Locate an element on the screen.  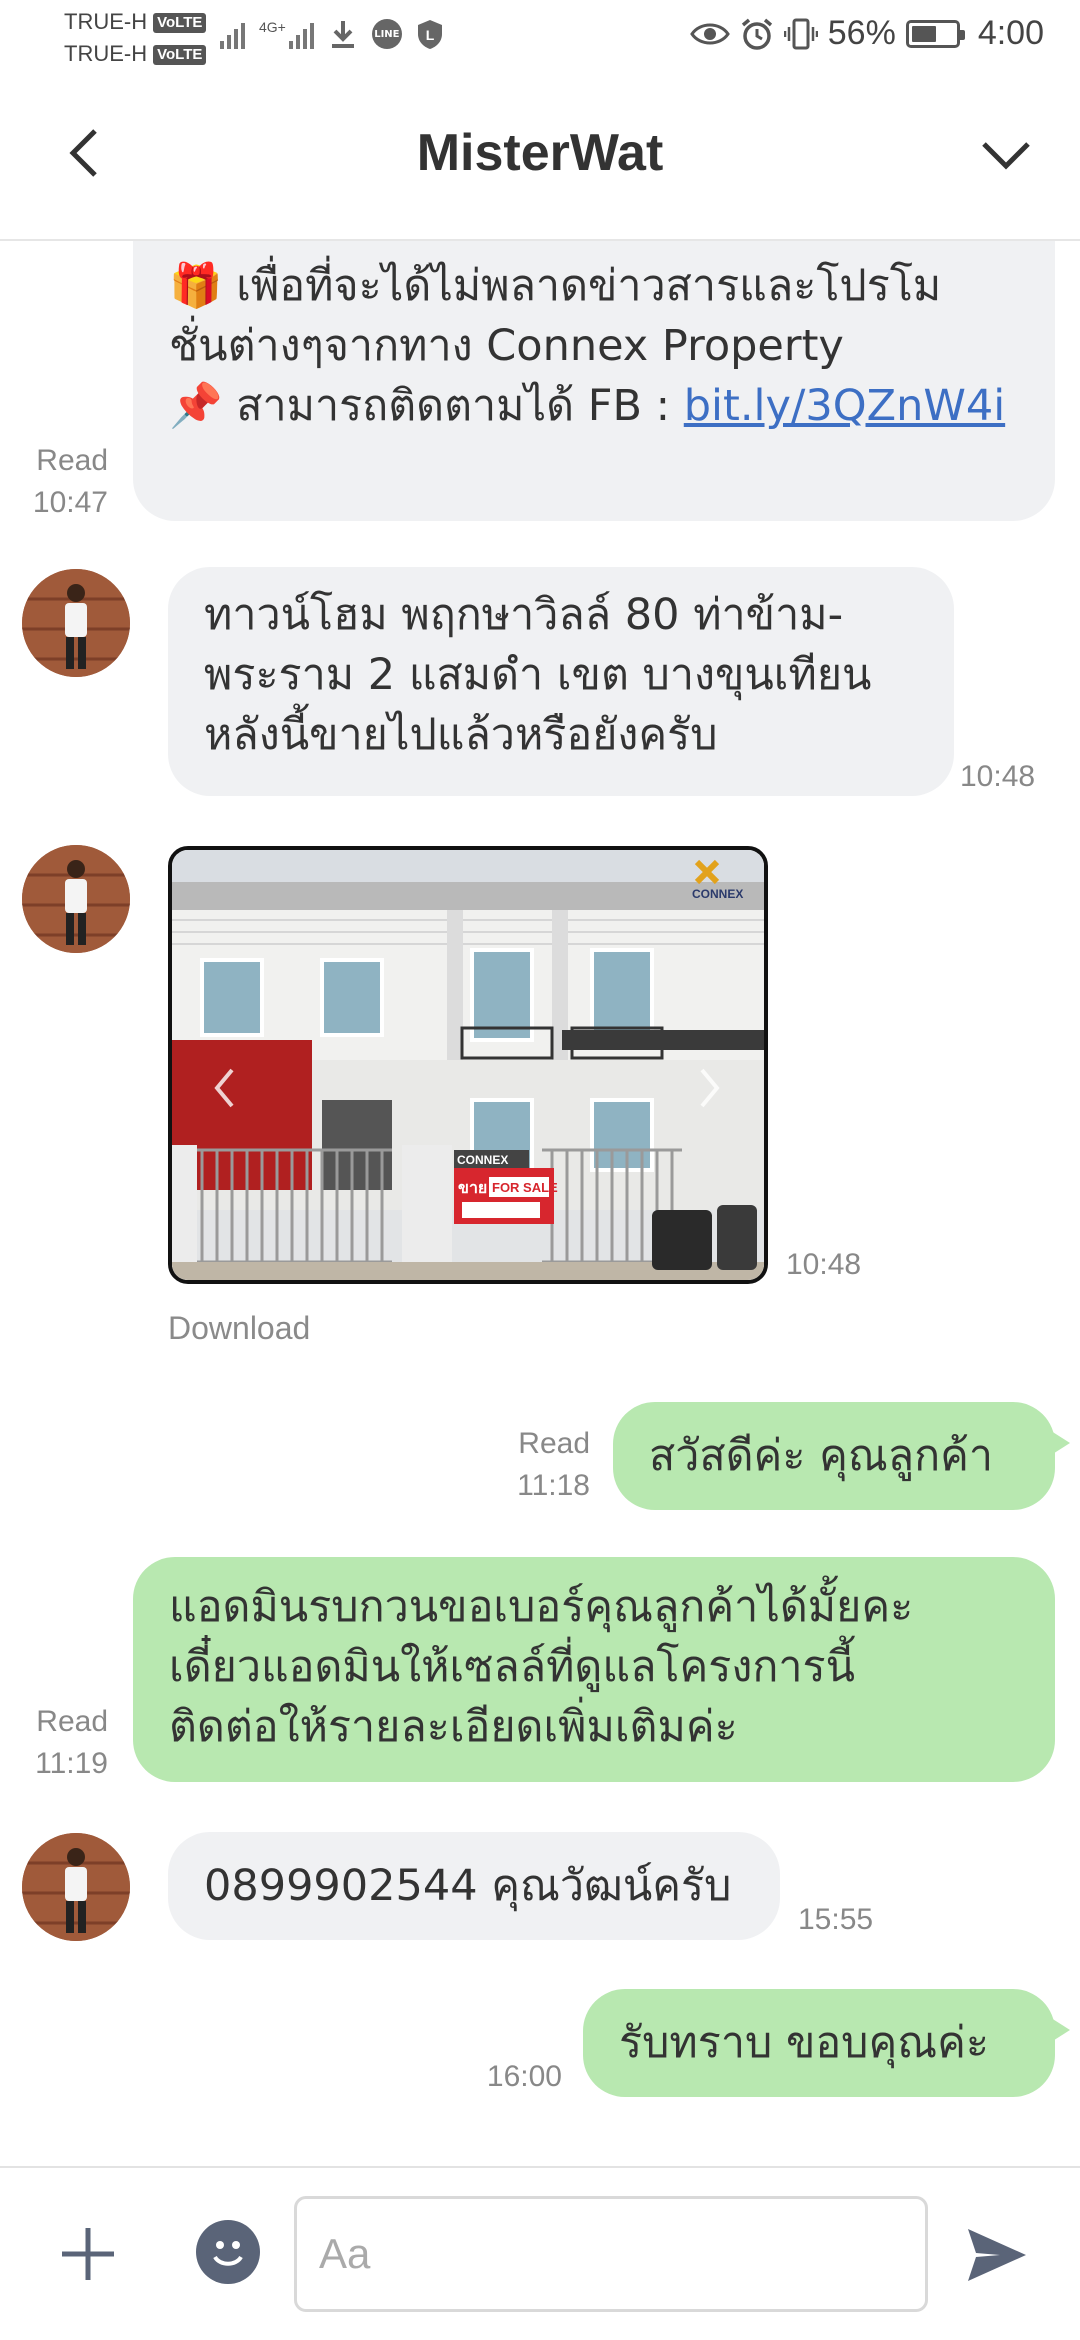
signal-4g-icon: 4G+ is located at coordinates (286, 34).